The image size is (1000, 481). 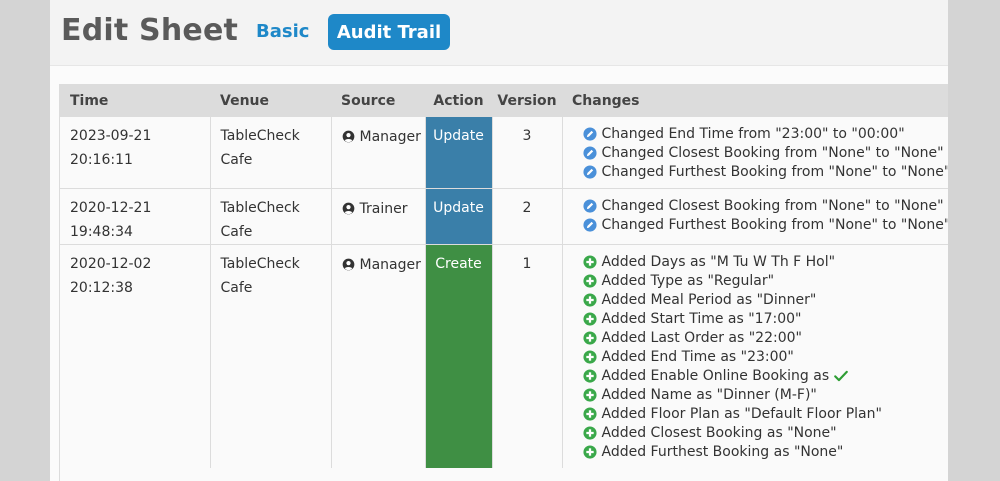 What do you see at coordinates (527, 152) in the screenshot?
I see `cell-version: 3` at bounding box center [527, 152].